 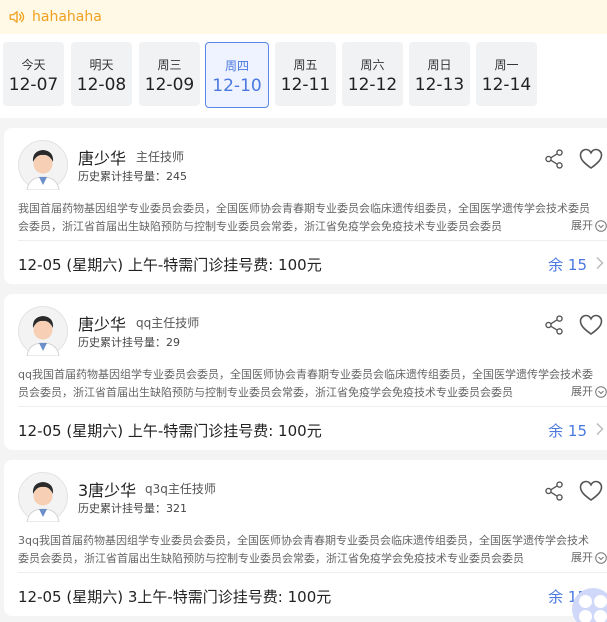 What do you see at coordinates (107, 490) in the screenshot?
I see `doctor-name: 3唐少华` at bounding box center [107, 490].